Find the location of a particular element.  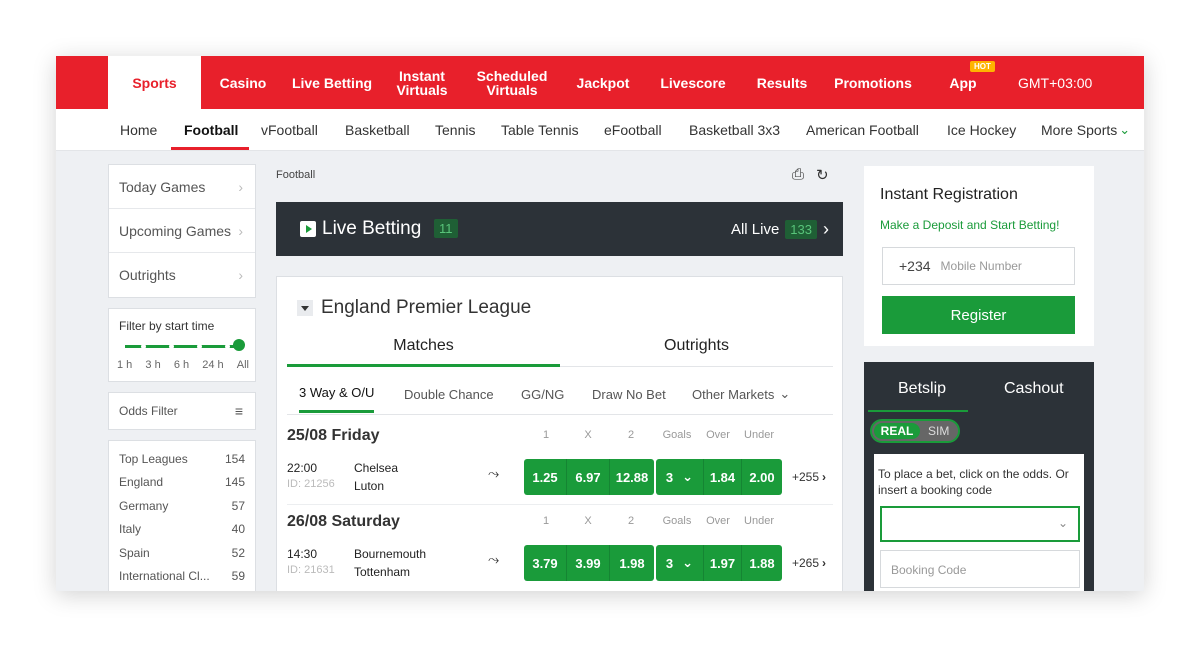

time-slider-knob is located at coordinates (239, 345).